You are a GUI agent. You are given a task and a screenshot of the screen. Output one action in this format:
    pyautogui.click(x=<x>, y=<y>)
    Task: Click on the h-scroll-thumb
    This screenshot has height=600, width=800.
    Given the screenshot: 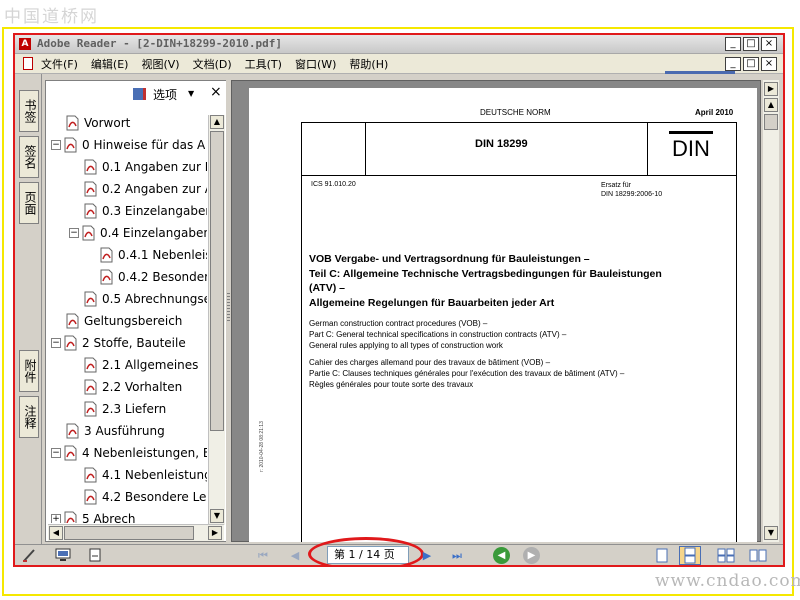 What is the action you would take?
    pyautogui.click(x=129, y=533)
    